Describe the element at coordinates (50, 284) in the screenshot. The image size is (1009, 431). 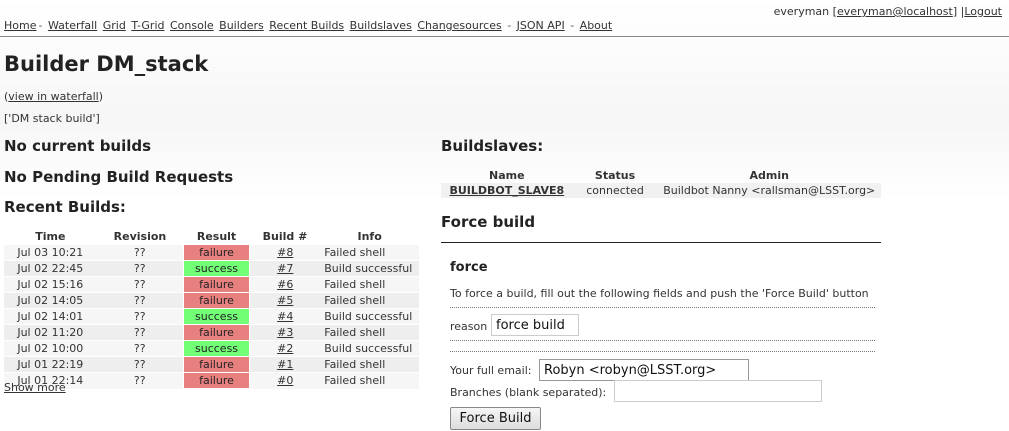
I see `build-time: Jul 02 15:16` at that location.